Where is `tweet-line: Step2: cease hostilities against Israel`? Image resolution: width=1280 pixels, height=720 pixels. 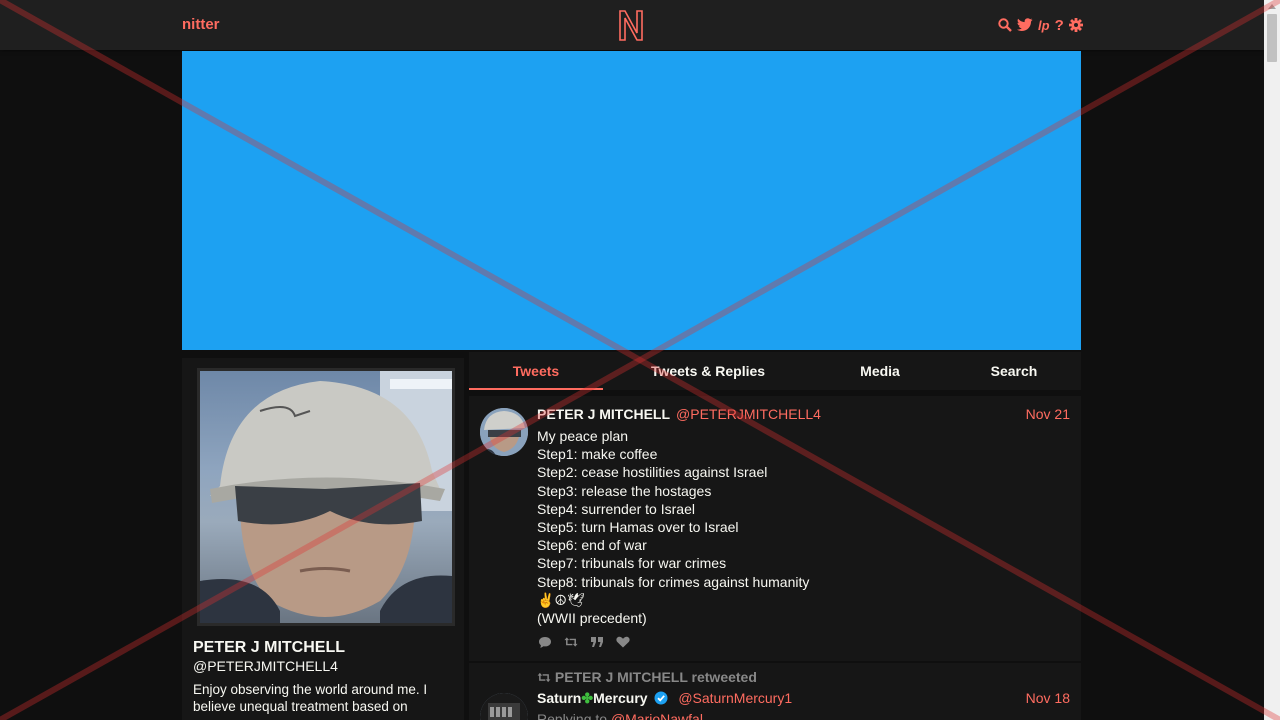
tweet-line: Step2: cease hostilities against Israel is located at coordinates (652, 472).